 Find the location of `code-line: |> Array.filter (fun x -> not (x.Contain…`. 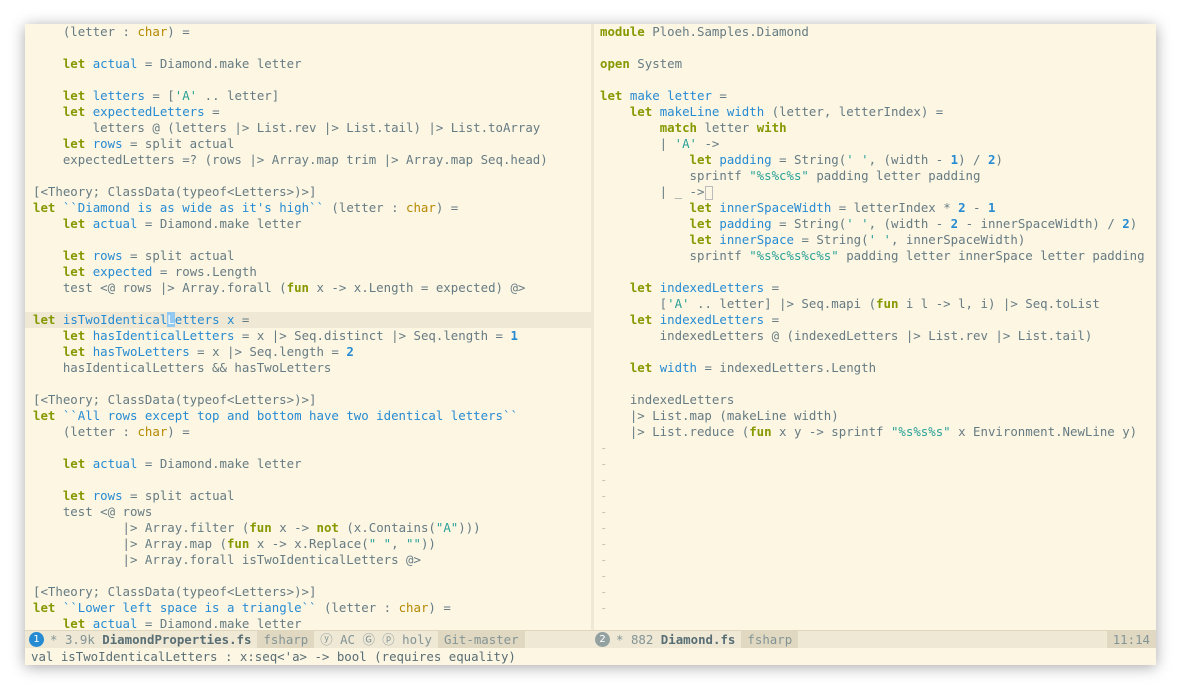

code-line: |> Array.filter (fun x -> not (x.Contain… is located at coordinates (308, 528).